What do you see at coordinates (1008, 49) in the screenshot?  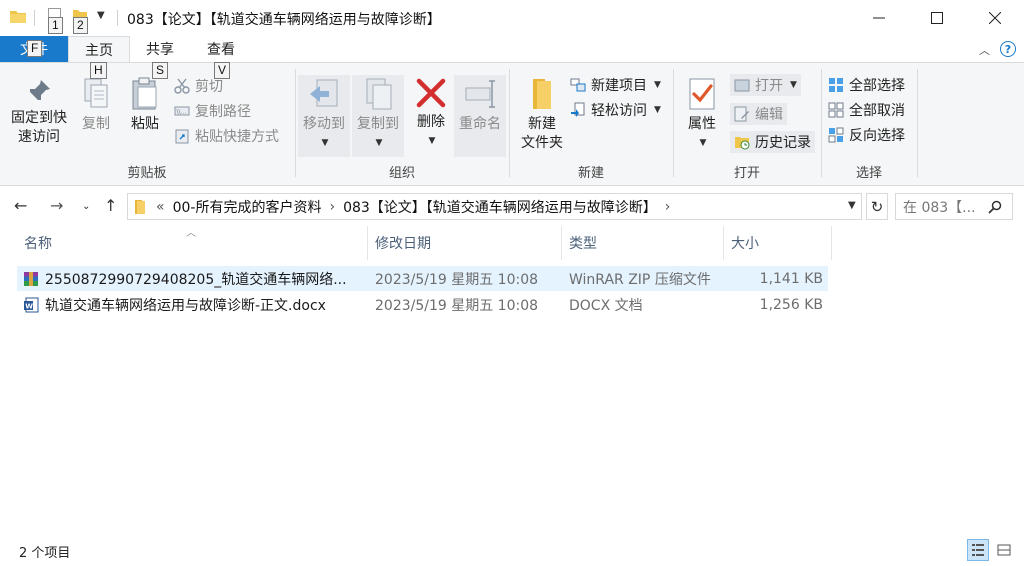 I see `help-icon: ?` at bounding box center [1008, 49].